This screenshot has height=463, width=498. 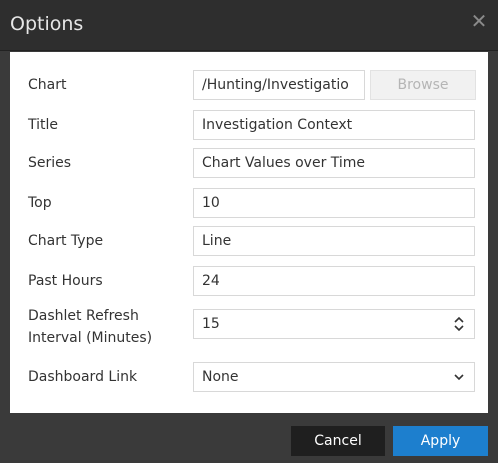 What do you see at coordinates (279, 85) in the screenshot?
I see `chart-path-input: /Hunting/Investigatio` at bounding box center [279, 85].